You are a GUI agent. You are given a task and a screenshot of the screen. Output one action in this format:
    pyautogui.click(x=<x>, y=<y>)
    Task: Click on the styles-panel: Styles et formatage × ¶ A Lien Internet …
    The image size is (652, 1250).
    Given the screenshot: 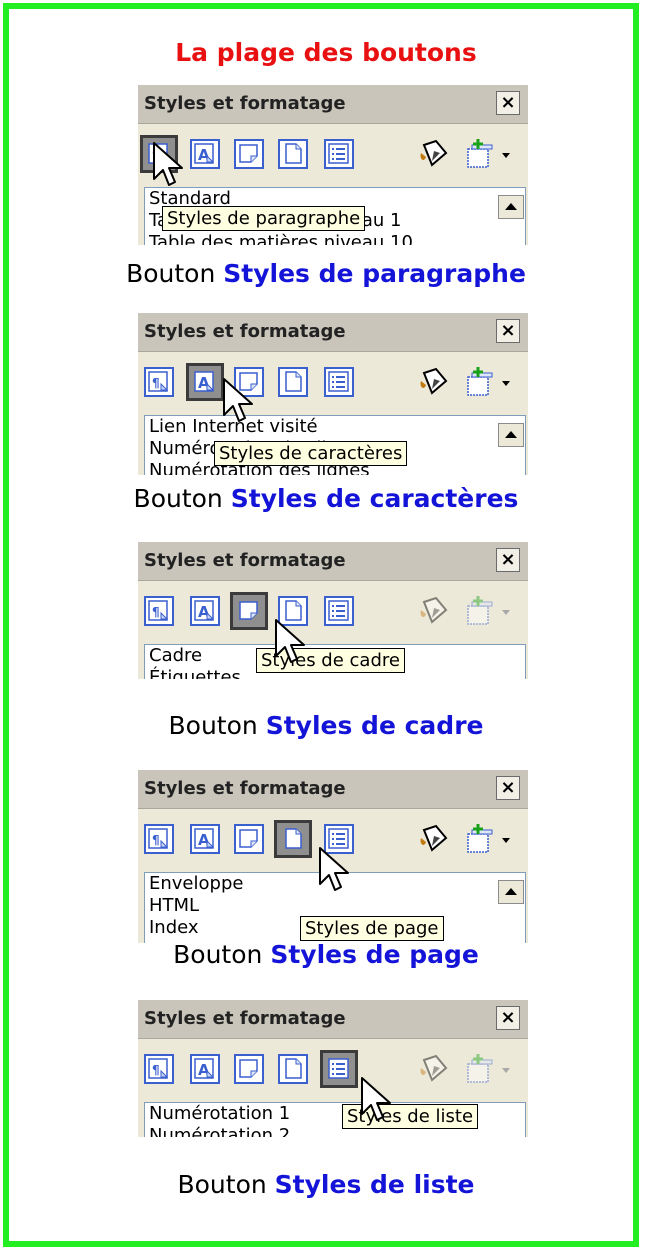 What is the action you would take?
    pyautogui.click(x=333, y=394)
    